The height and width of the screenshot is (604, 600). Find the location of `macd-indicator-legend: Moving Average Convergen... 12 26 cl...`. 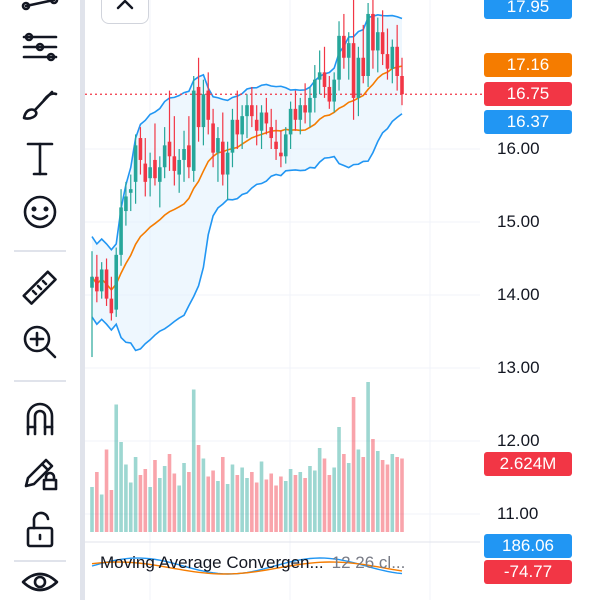

macd-indicator-legend: Moving Average Convergen... 12 26 cl... is located at coordinates (252, 563).